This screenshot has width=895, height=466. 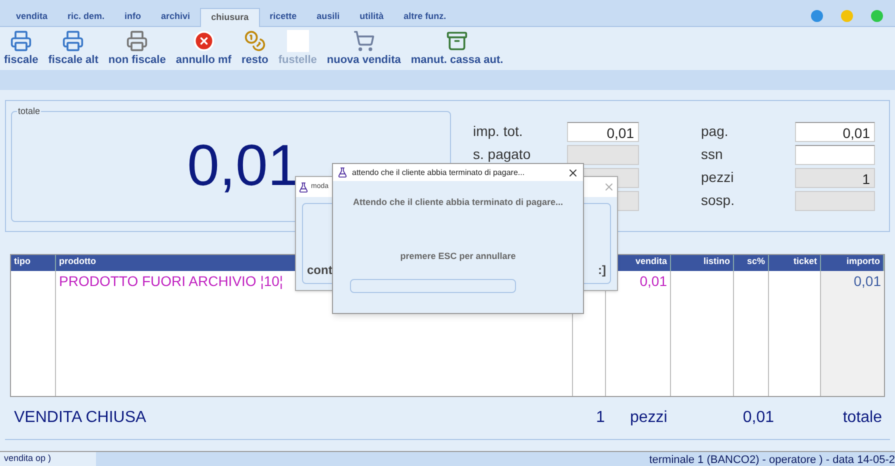 What do you see at coordinates (601, 418) in the screenshot?
I see `piece-count: 1` at bounding box center [601, 418].